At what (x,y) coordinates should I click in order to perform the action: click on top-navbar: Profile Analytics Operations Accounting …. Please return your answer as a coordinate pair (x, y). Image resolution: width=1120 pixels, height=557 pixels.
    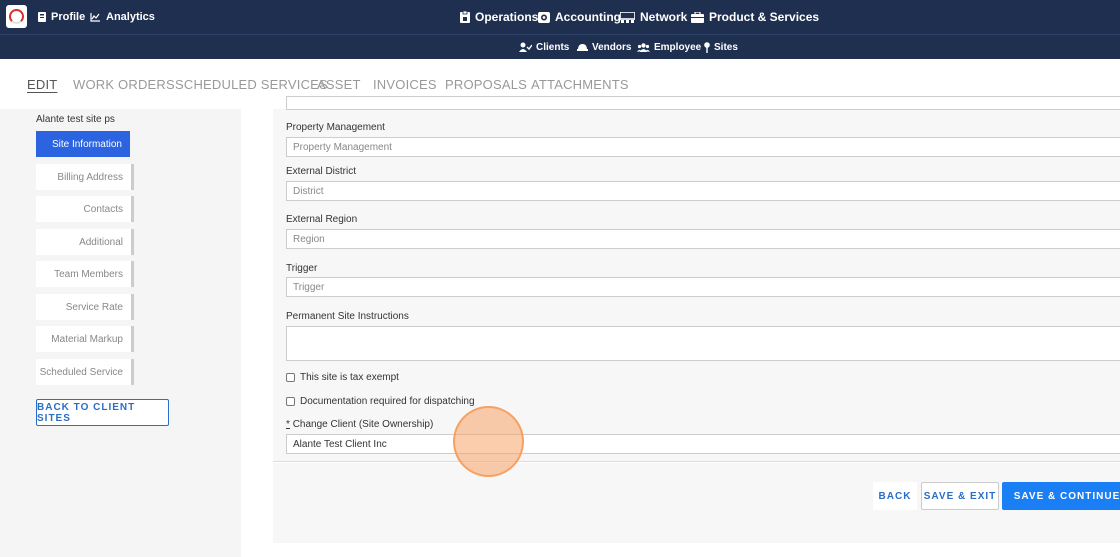
    Looking at the image, I should click on (560, 17).